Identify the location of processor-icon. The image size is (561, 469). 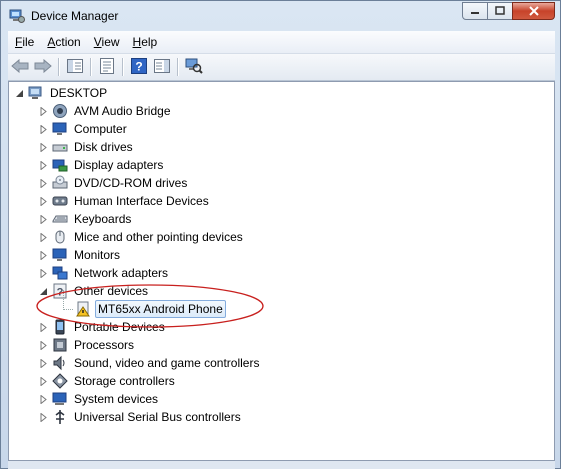
(60, 345).